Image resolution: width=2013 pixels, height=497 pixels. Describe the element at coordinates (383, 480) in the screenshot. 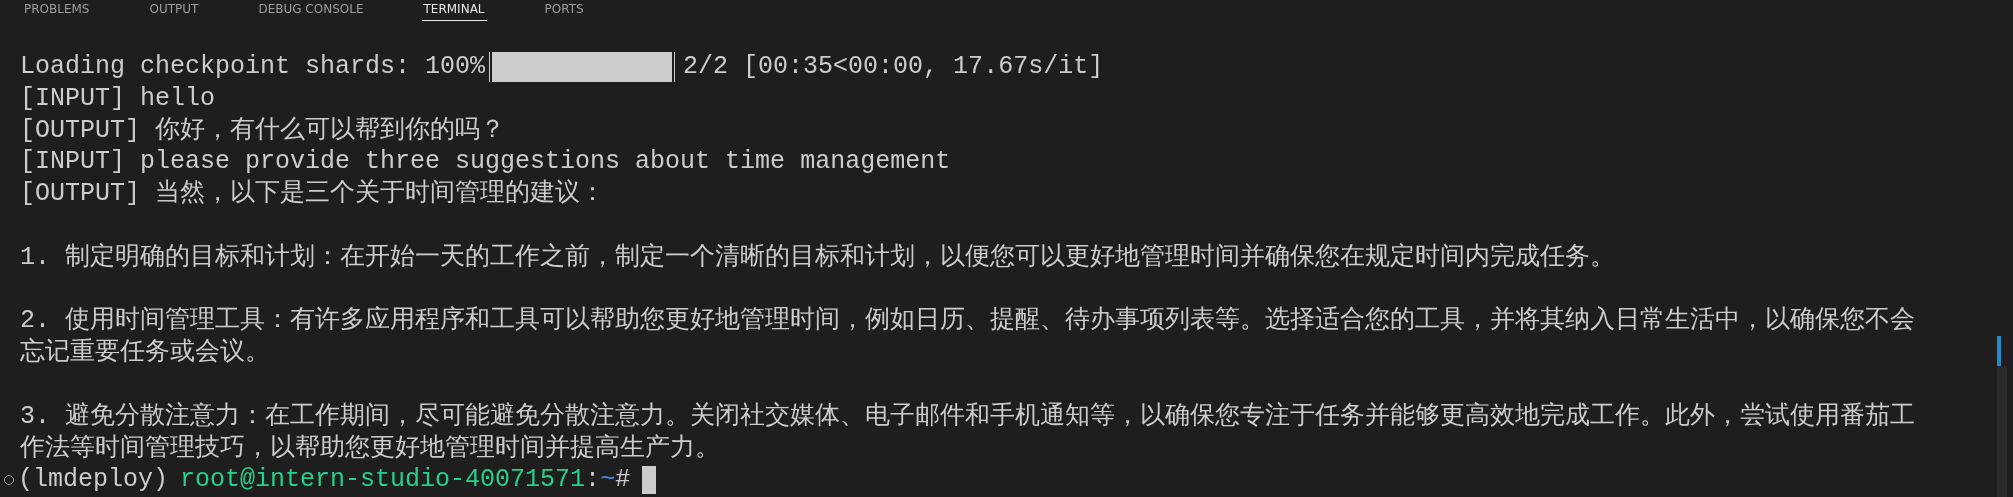

I see `prompt-user: root@intern-studio-40071571` at that location.